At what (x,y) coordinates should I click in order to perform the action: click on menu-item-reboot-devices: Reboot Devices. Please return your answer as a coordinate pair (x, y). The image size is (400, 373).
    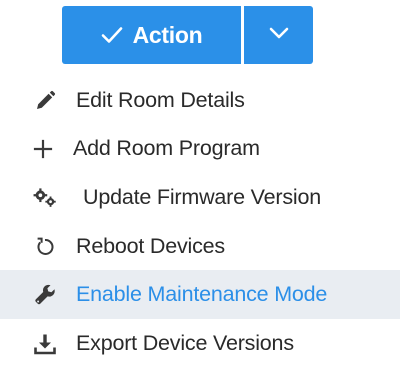
    Looking at the image, I should click on (200, 246).